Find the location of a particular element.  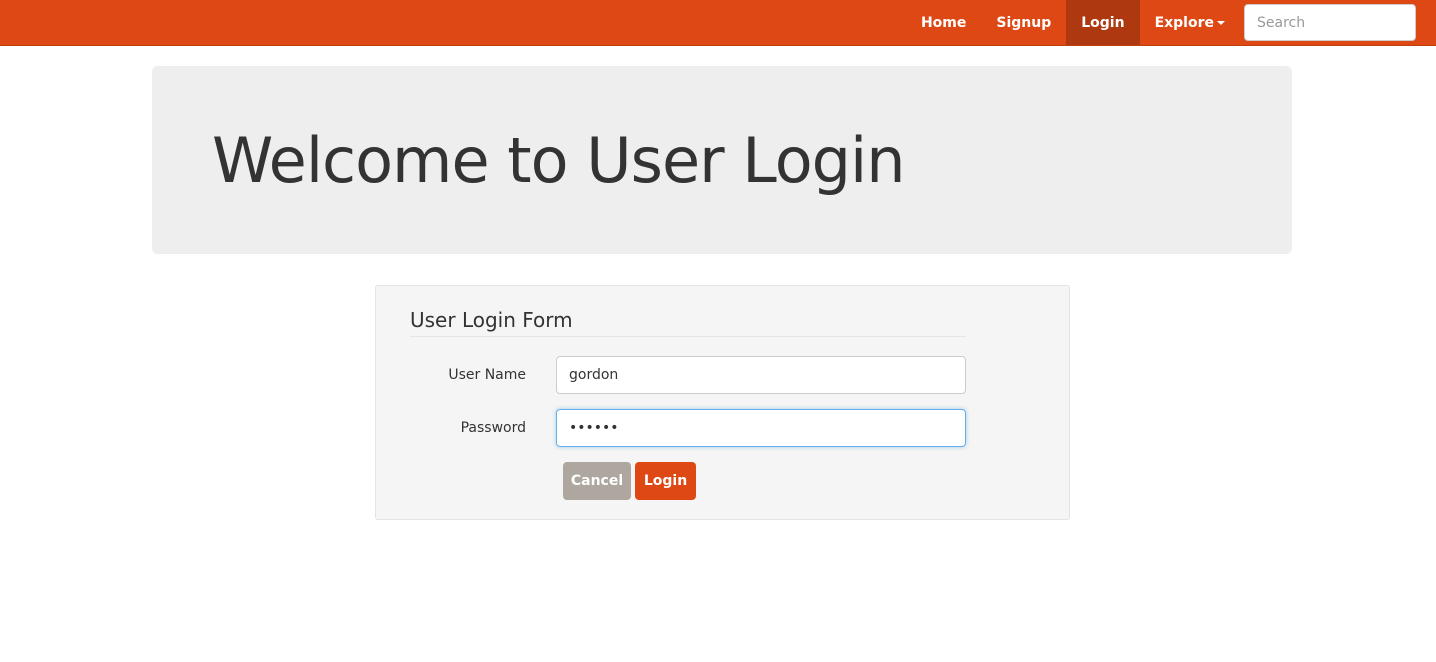

username-label: User Name is located at coordinates (487, 375).